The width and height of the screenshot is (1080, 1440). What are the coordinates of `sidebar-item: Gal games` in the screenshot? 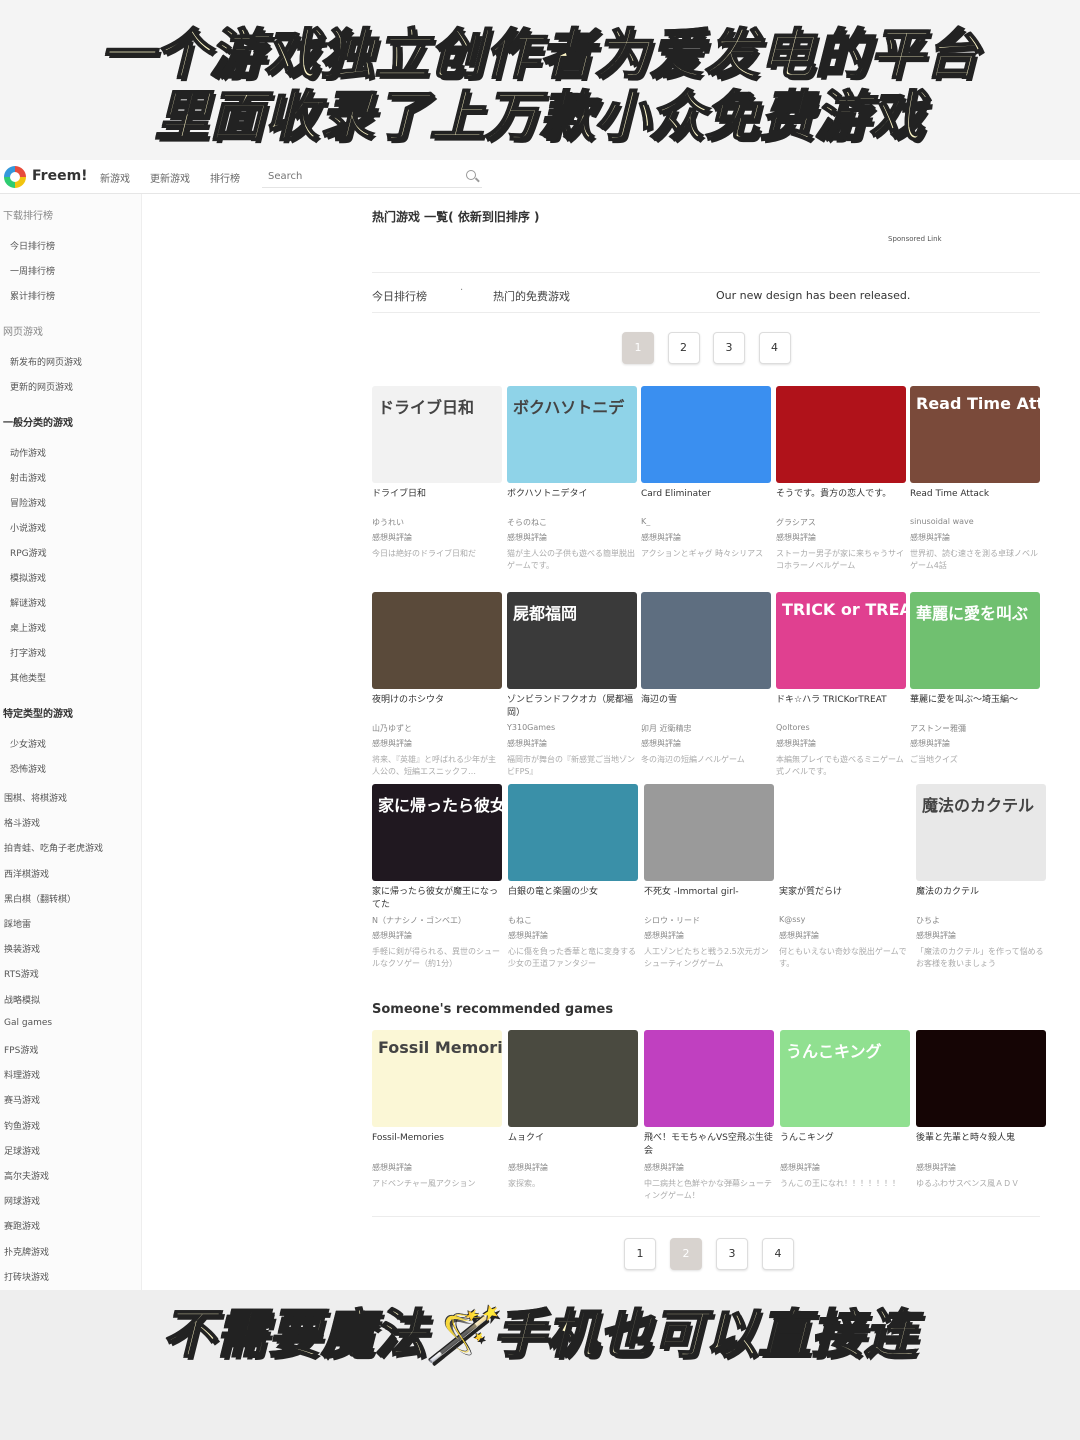 It's located at (28, 1023).